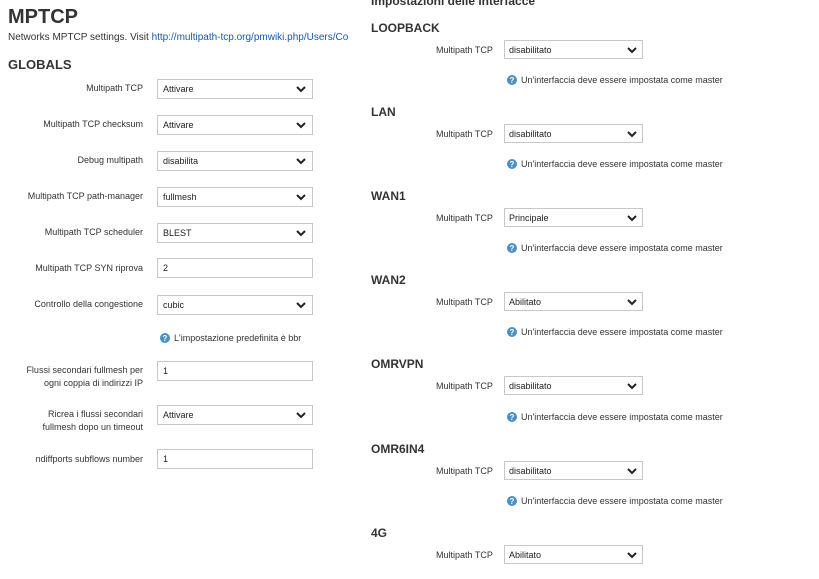  I want to click on 4g-select: Abilitato, so click(573, 554).